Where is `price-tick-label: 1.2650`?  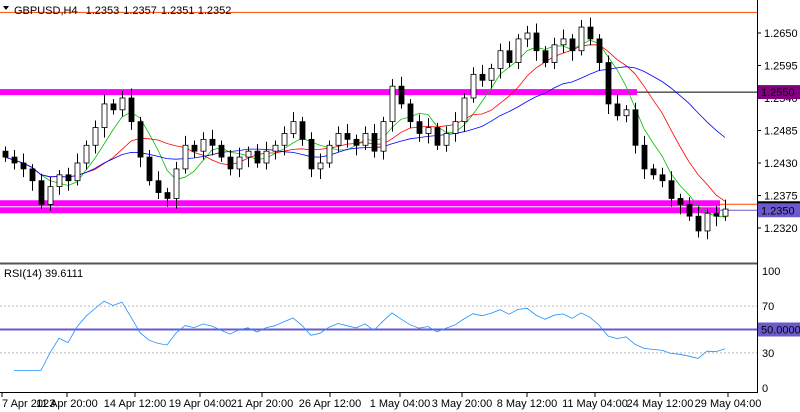
price-tick-label: 1.2650 is located at coordinates (781, 34).